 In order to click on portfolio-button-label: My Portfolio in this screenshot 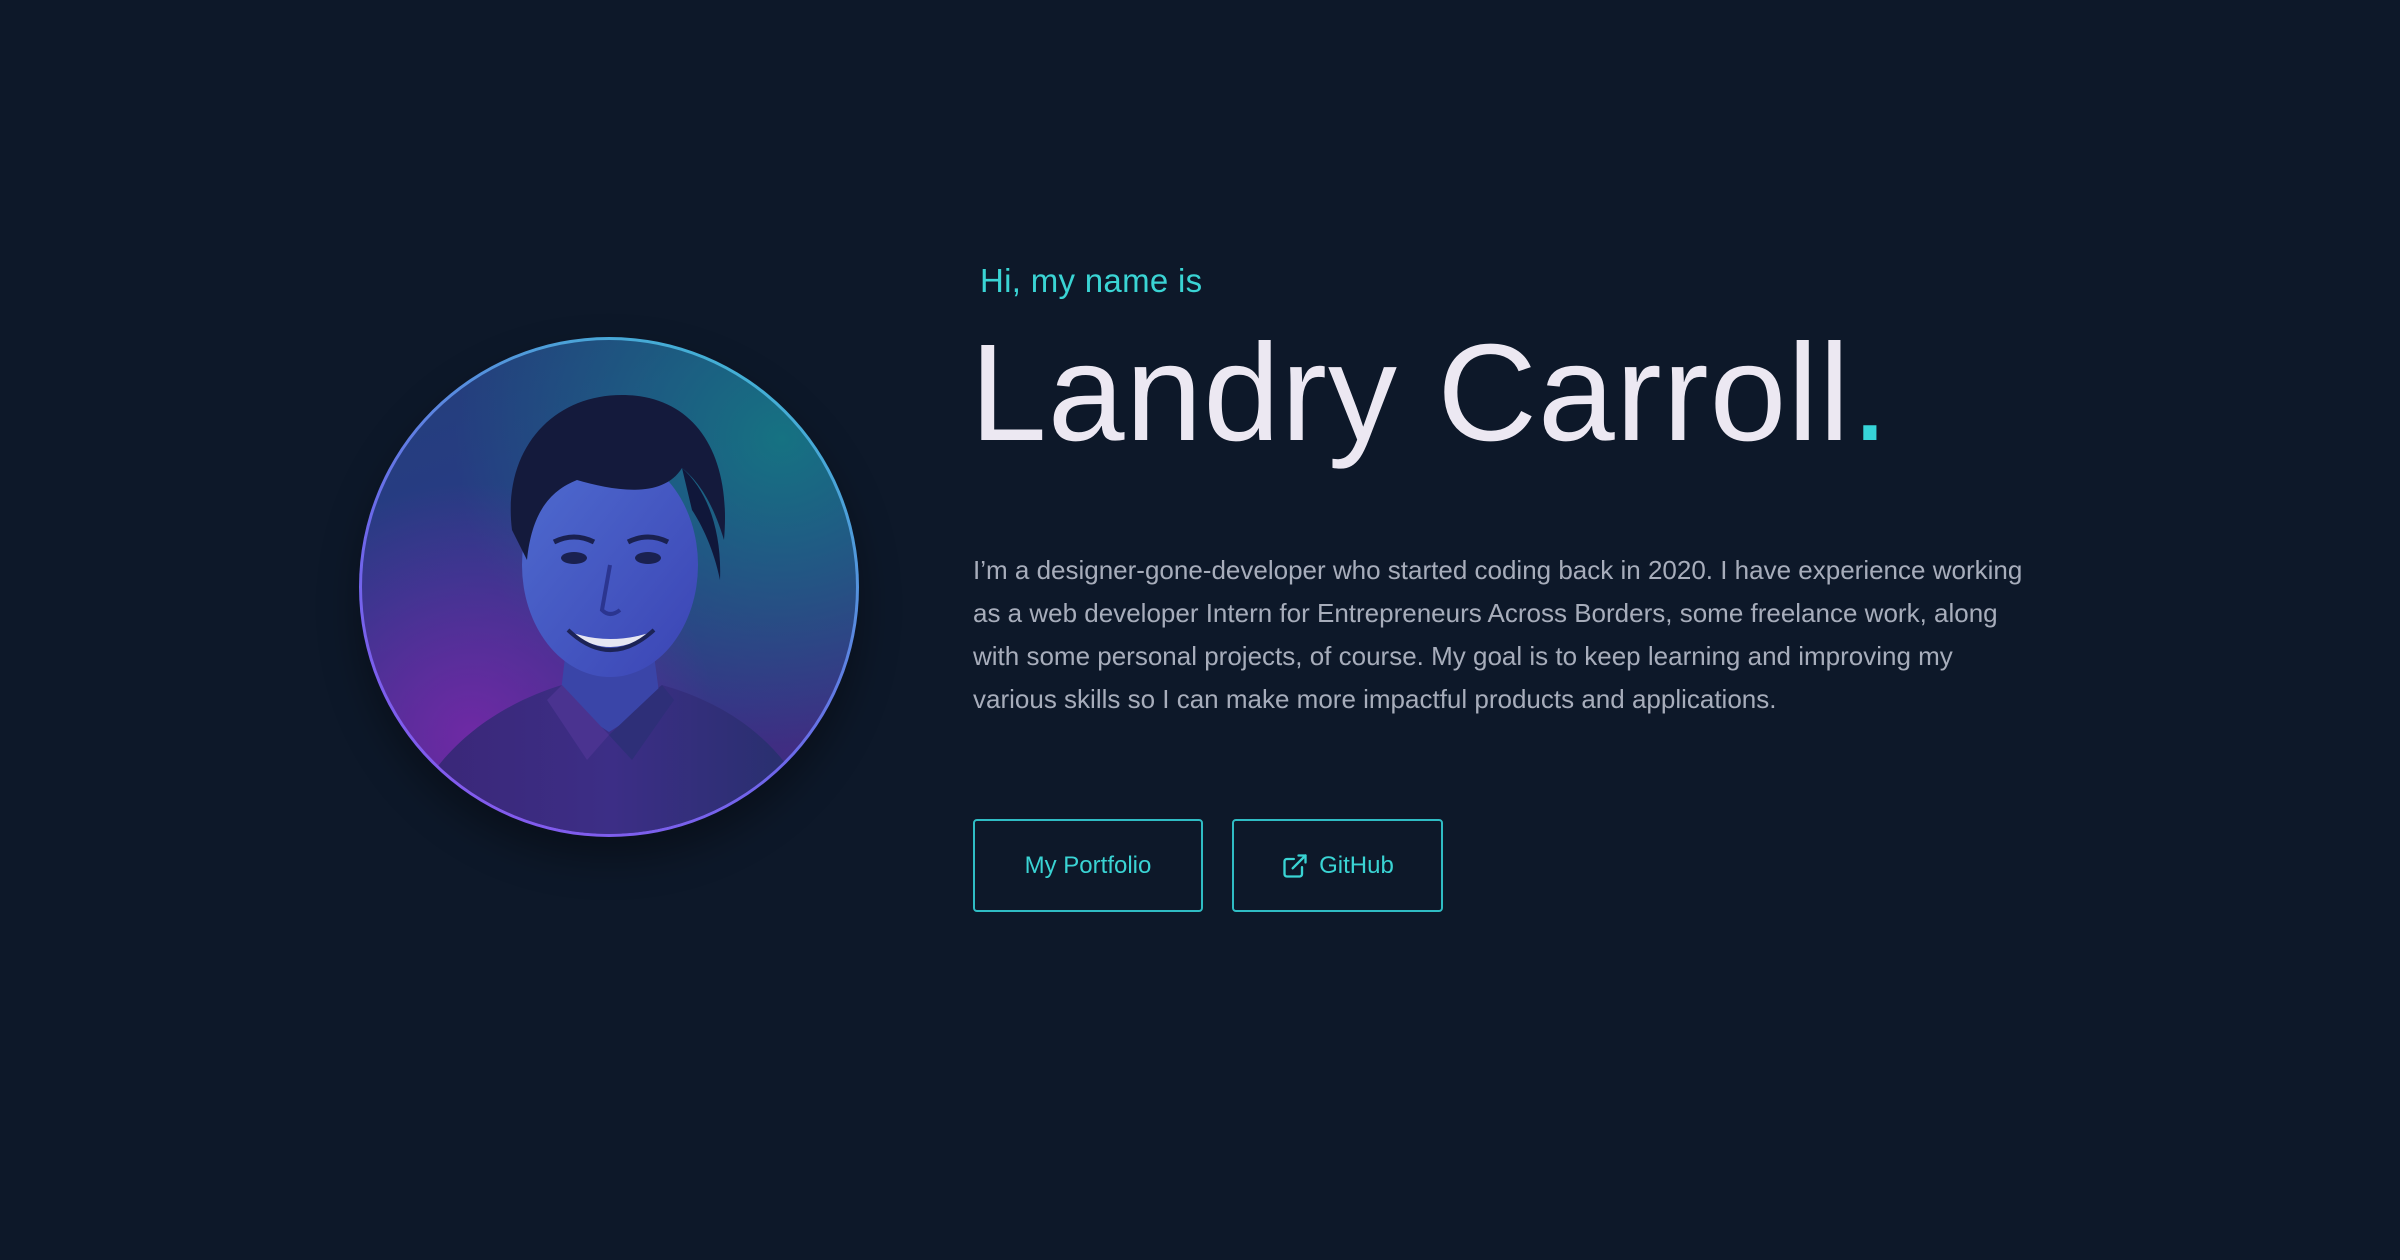, I will do `click(1088, 865)`.